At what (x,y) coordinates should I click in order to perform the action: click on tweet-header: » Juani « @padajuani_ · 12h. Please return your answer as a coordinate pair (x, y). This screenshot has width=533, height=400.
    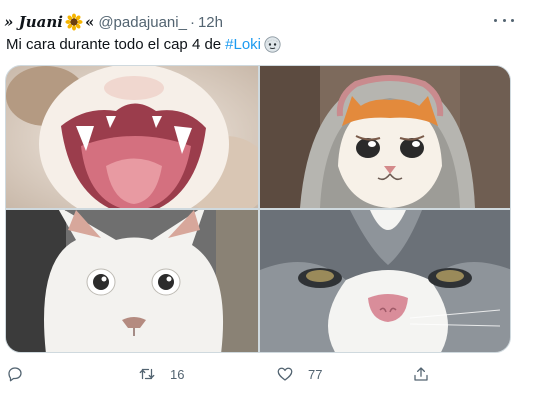
    Looking at the image, I should click on (113, 22).